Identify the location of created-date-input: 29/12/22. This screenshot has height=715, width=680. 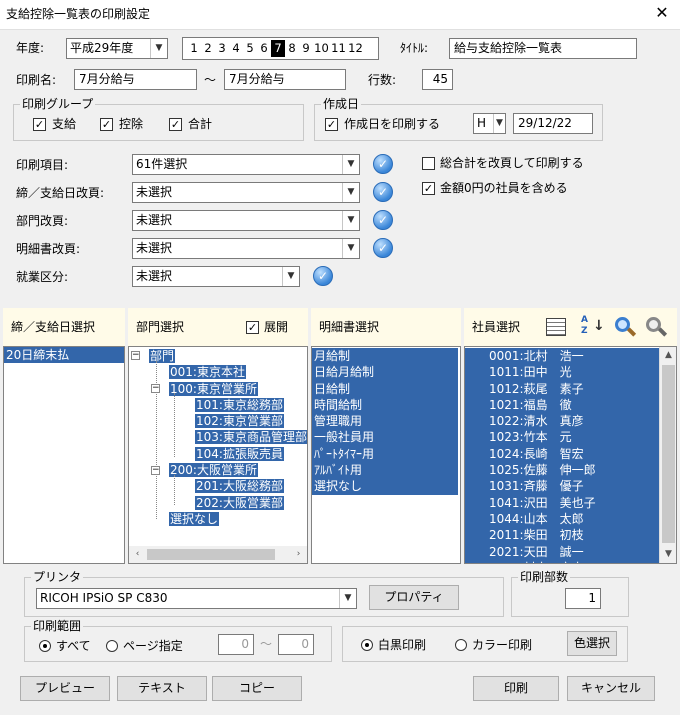
(553, 123).